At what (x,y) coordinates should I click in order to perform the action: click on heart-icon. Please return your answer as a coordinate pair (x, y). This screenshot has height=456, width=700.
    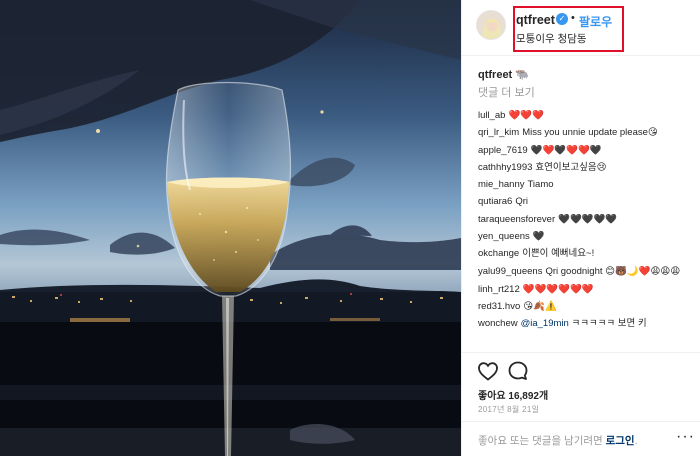
    Looking at the image, I should click on (488, 371).